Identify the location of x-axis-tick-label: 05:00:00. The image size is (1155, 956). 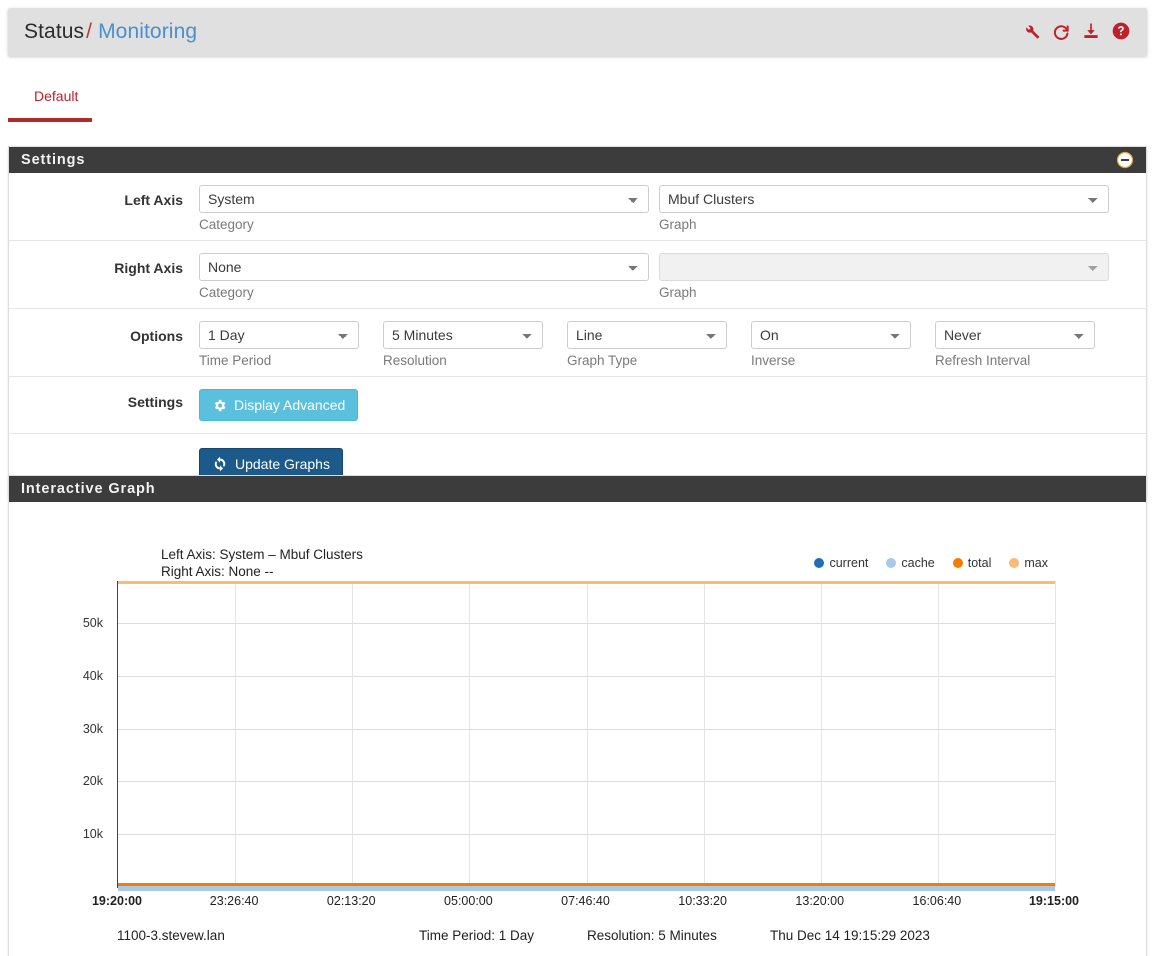
(468, 901).